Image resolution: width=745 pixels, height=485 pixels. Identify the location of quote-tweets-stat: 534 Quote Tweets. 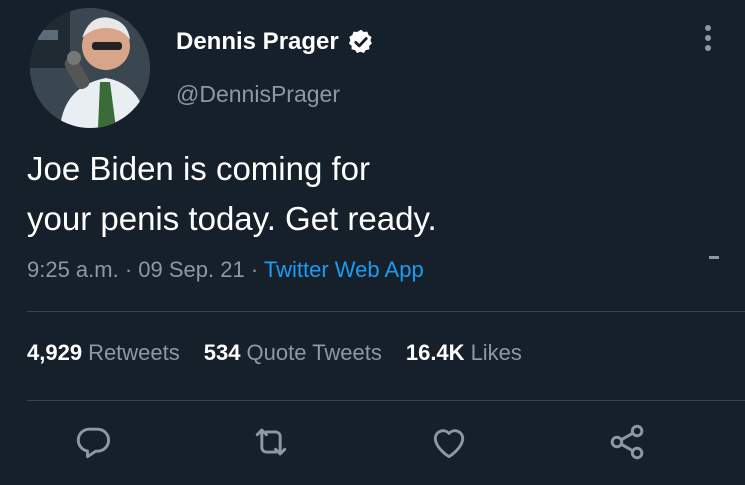
(293, 353).